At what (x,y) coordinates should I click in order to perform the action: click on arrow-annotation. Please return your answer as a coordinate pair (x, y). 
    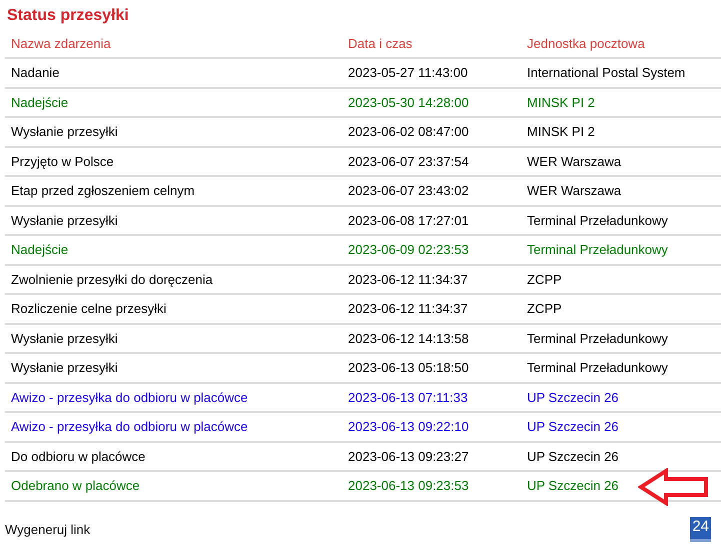
    Looking at the image, I should click on (674, 487).